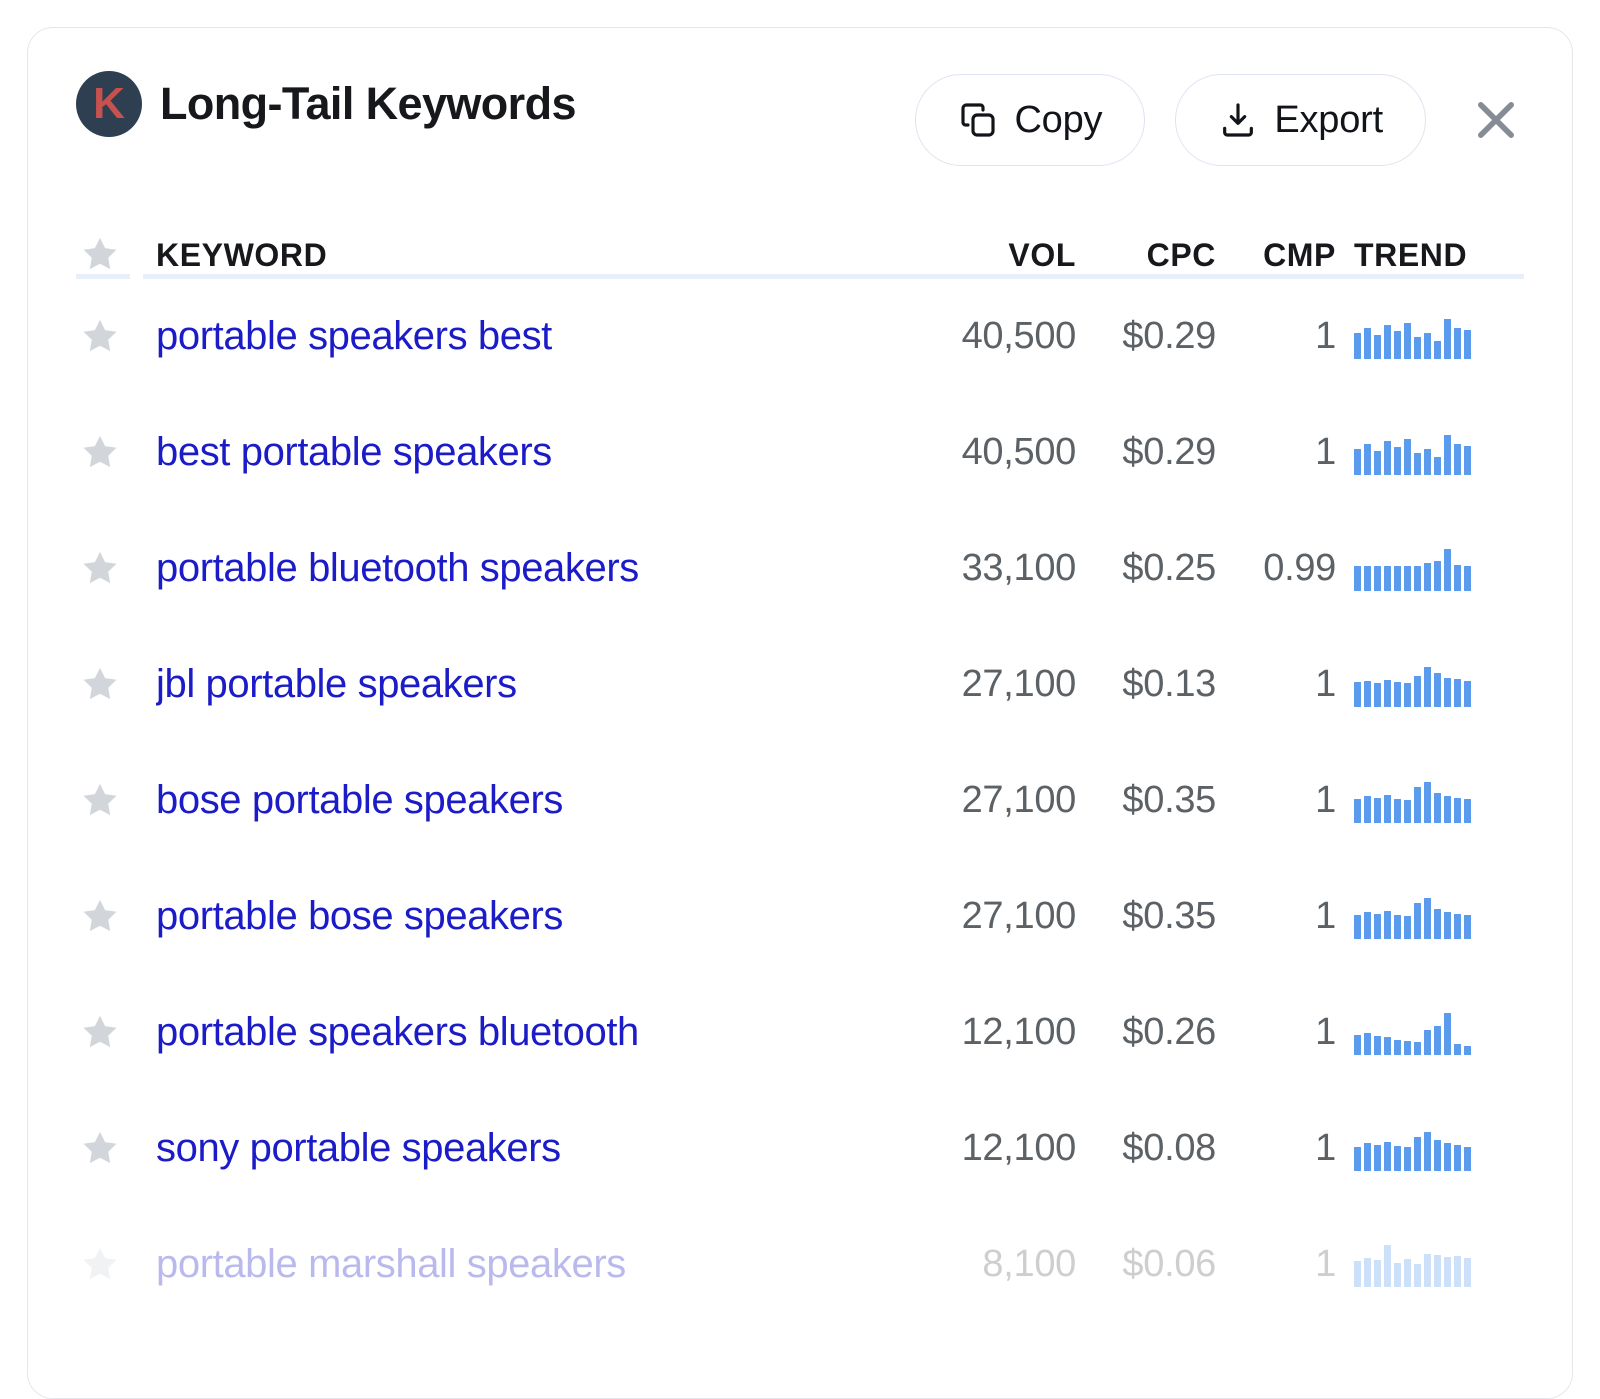 The image size is (1600, 1399). Describe the element at coordinates (1146, 684) in the screenshot. I see `cpc-cell: $0.13` at that location.